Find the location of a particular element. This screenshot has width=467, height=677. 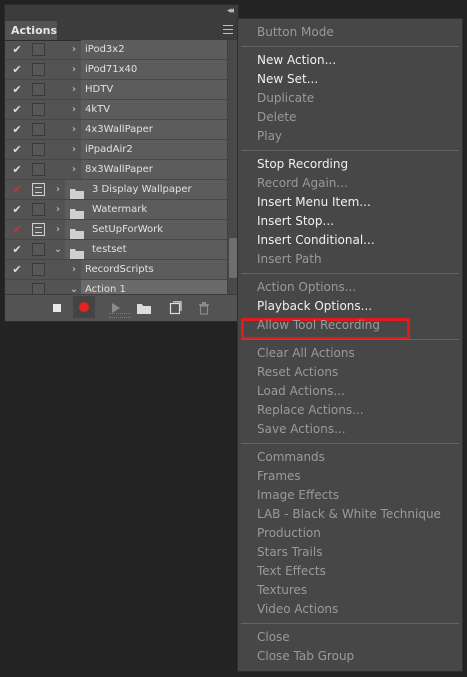

menu-item-clear-all-actions: Clear All Actions is located at coordinates (306, 353).